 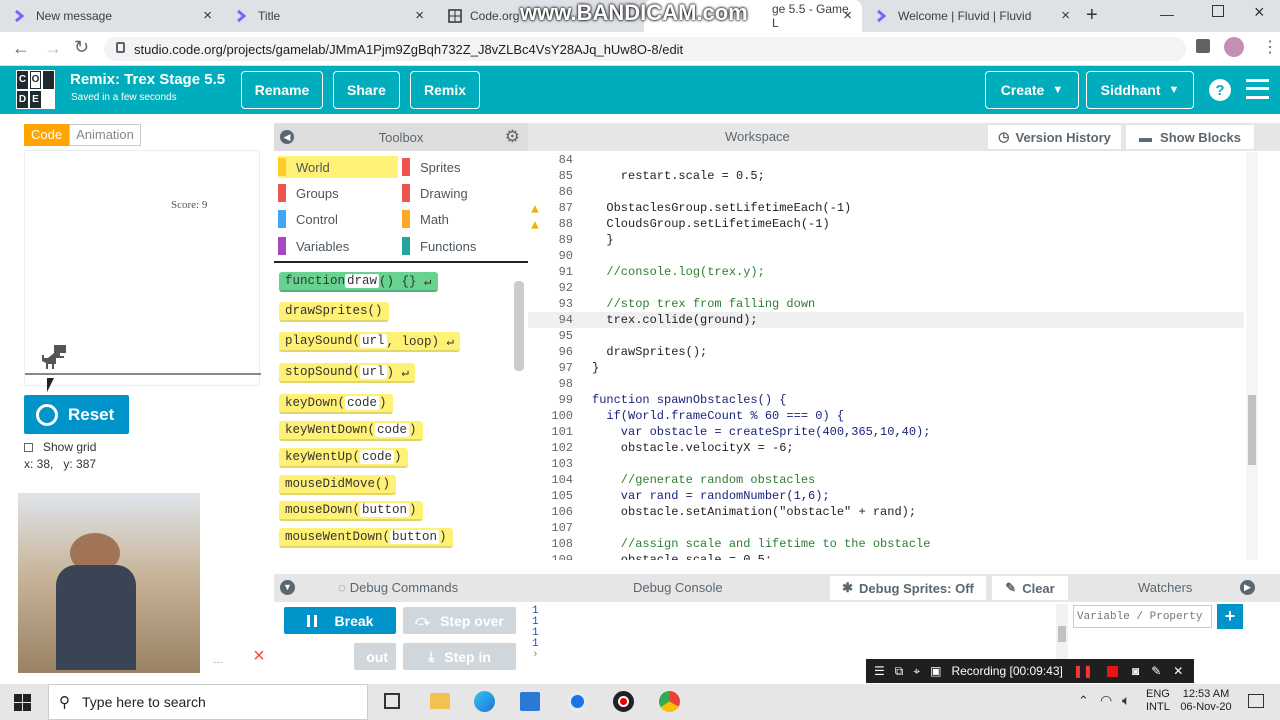 I want to click on codeorg-logo: C O D E, so click(x=35, y=89).